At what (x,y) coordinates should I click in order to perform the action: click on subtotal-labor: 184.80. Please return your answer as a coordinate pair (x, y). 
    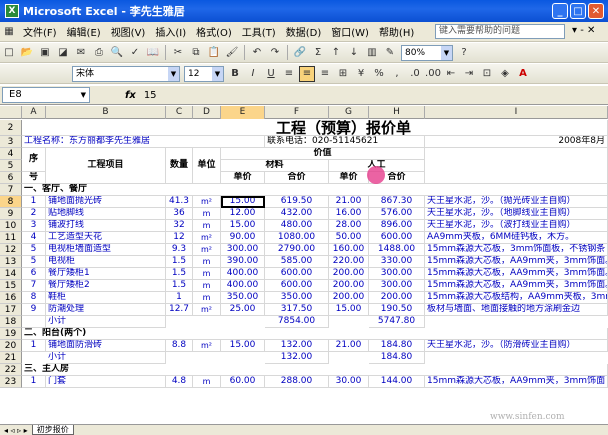
    Looking at the image, I should click on (397, 358).